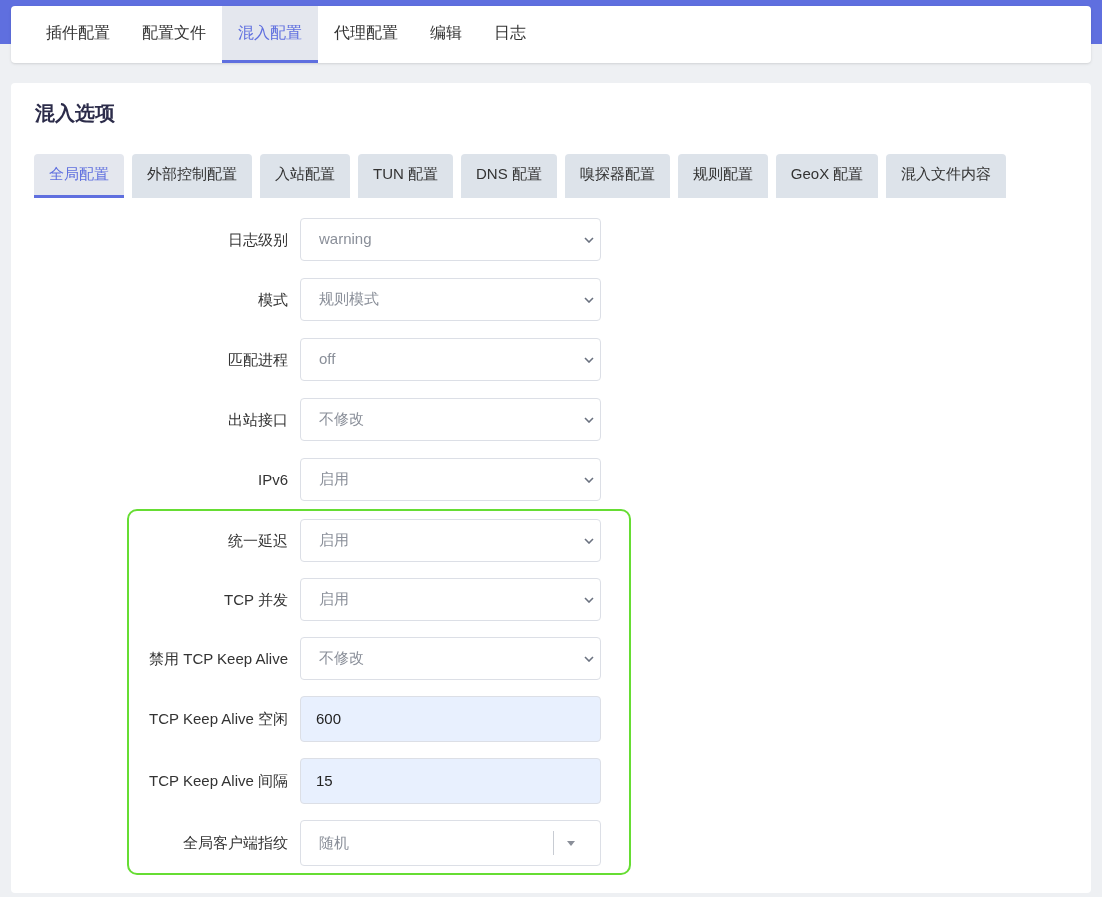 This screenshot has width=1102, height=897. What do you see at coordinates (75, 113) in the screenshot?
I see `section-title: 混入选项` at bounding box center [75, 113].